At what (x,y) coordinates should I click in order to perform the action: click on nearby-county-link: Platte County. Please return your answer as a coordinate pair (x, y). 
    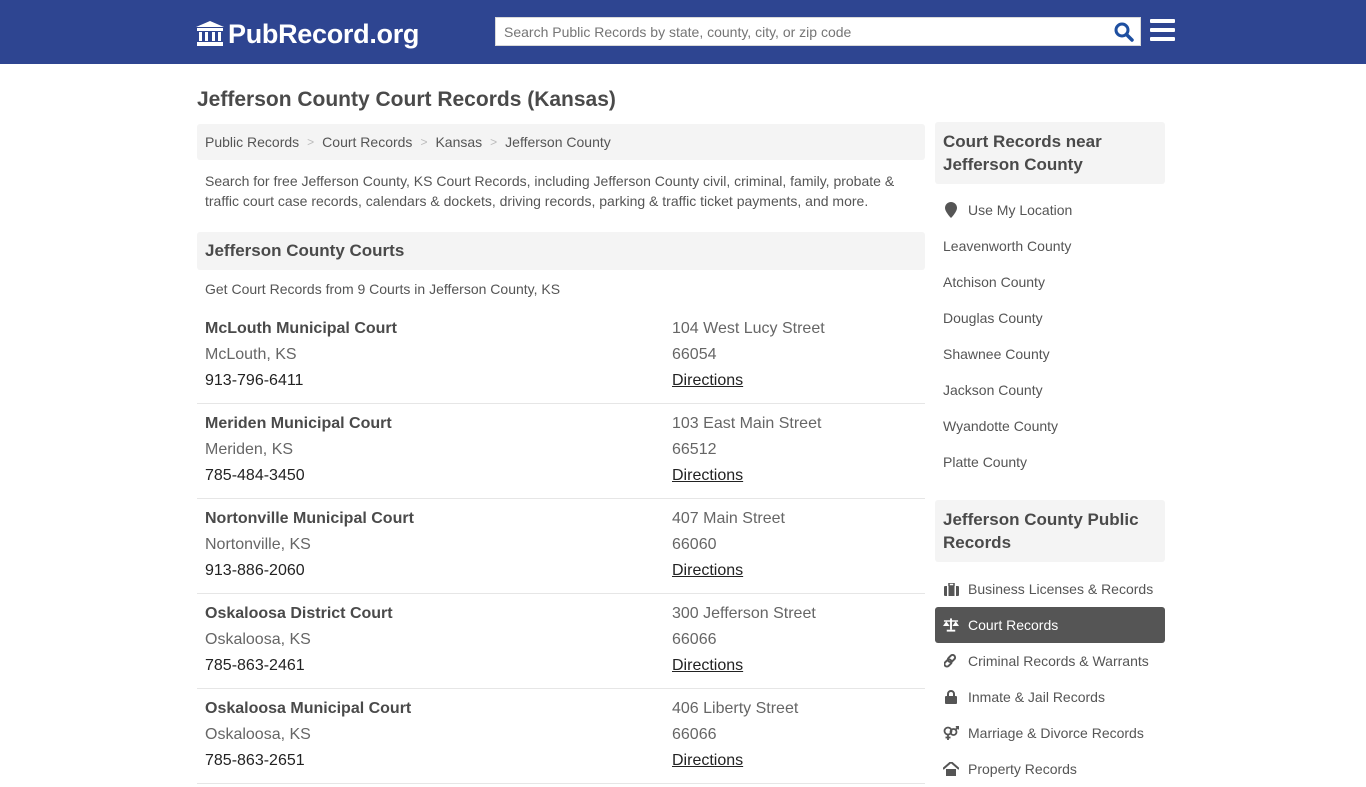
    Looking at the image, I should click on (1050, 462).